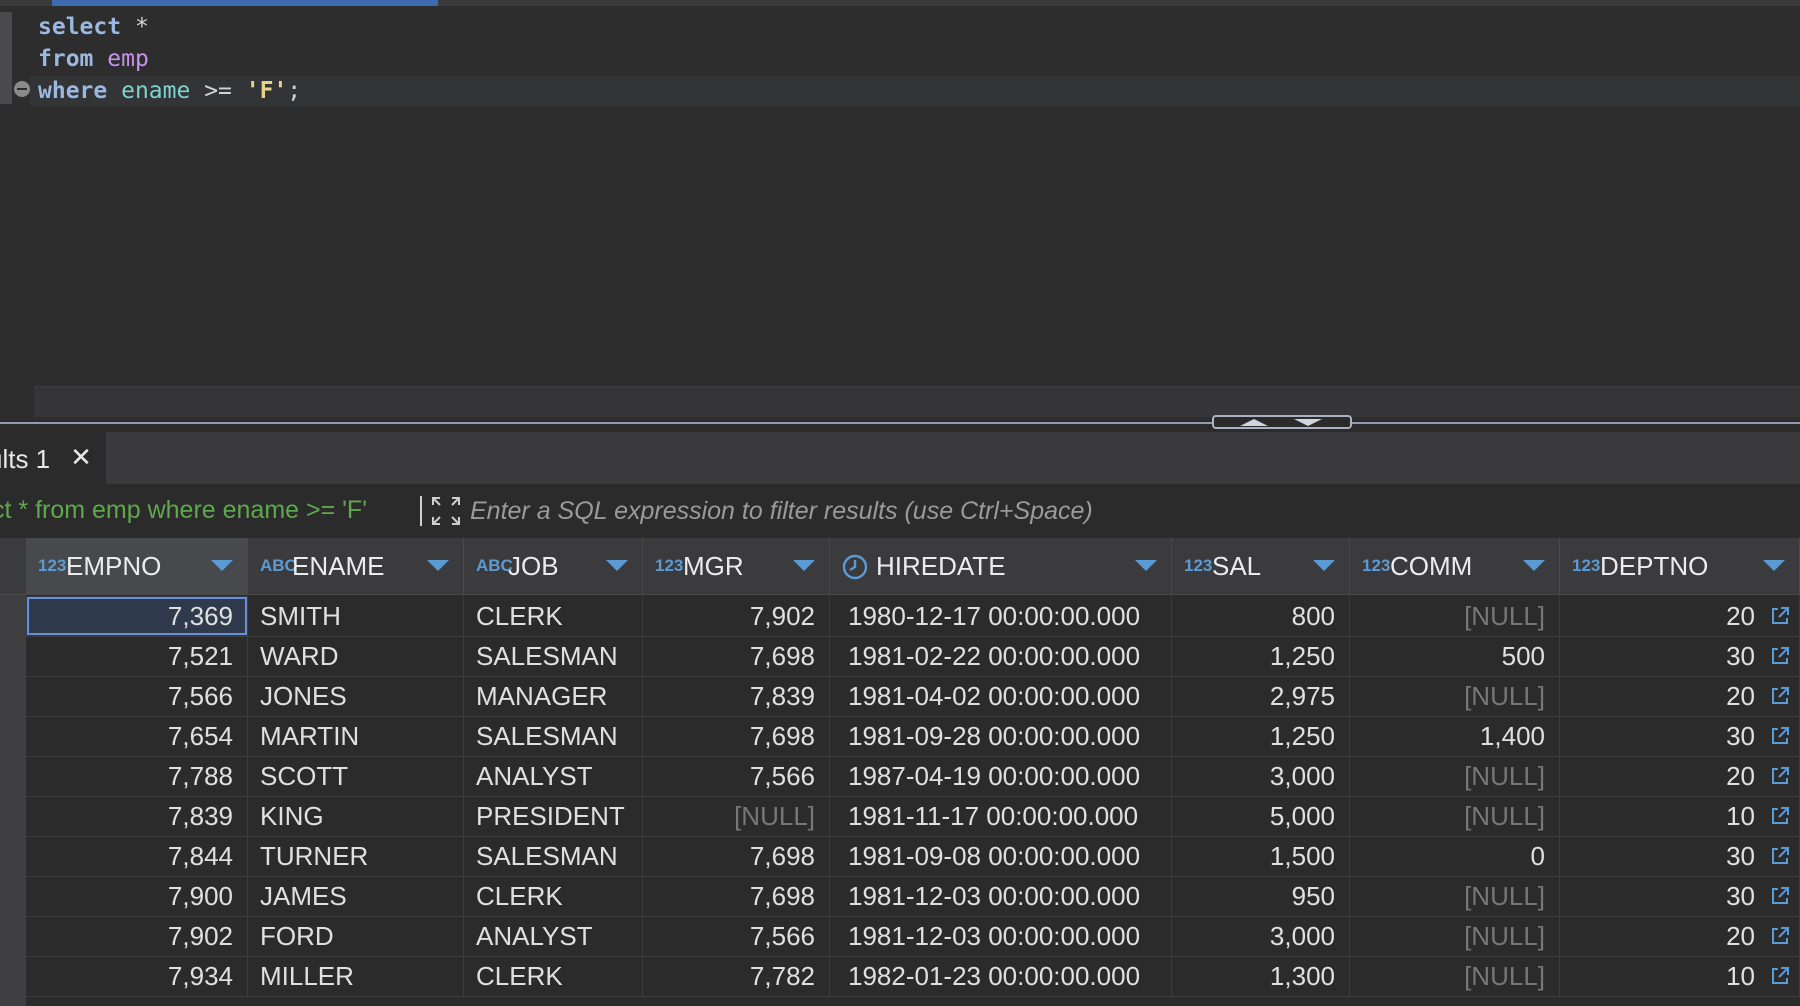 This screenshot has height=1006, width=1800. What do you see at coordinates (137, 816) in the screenshot?
I see `cell-empno: 7,839` at bounding box center [137, 816].